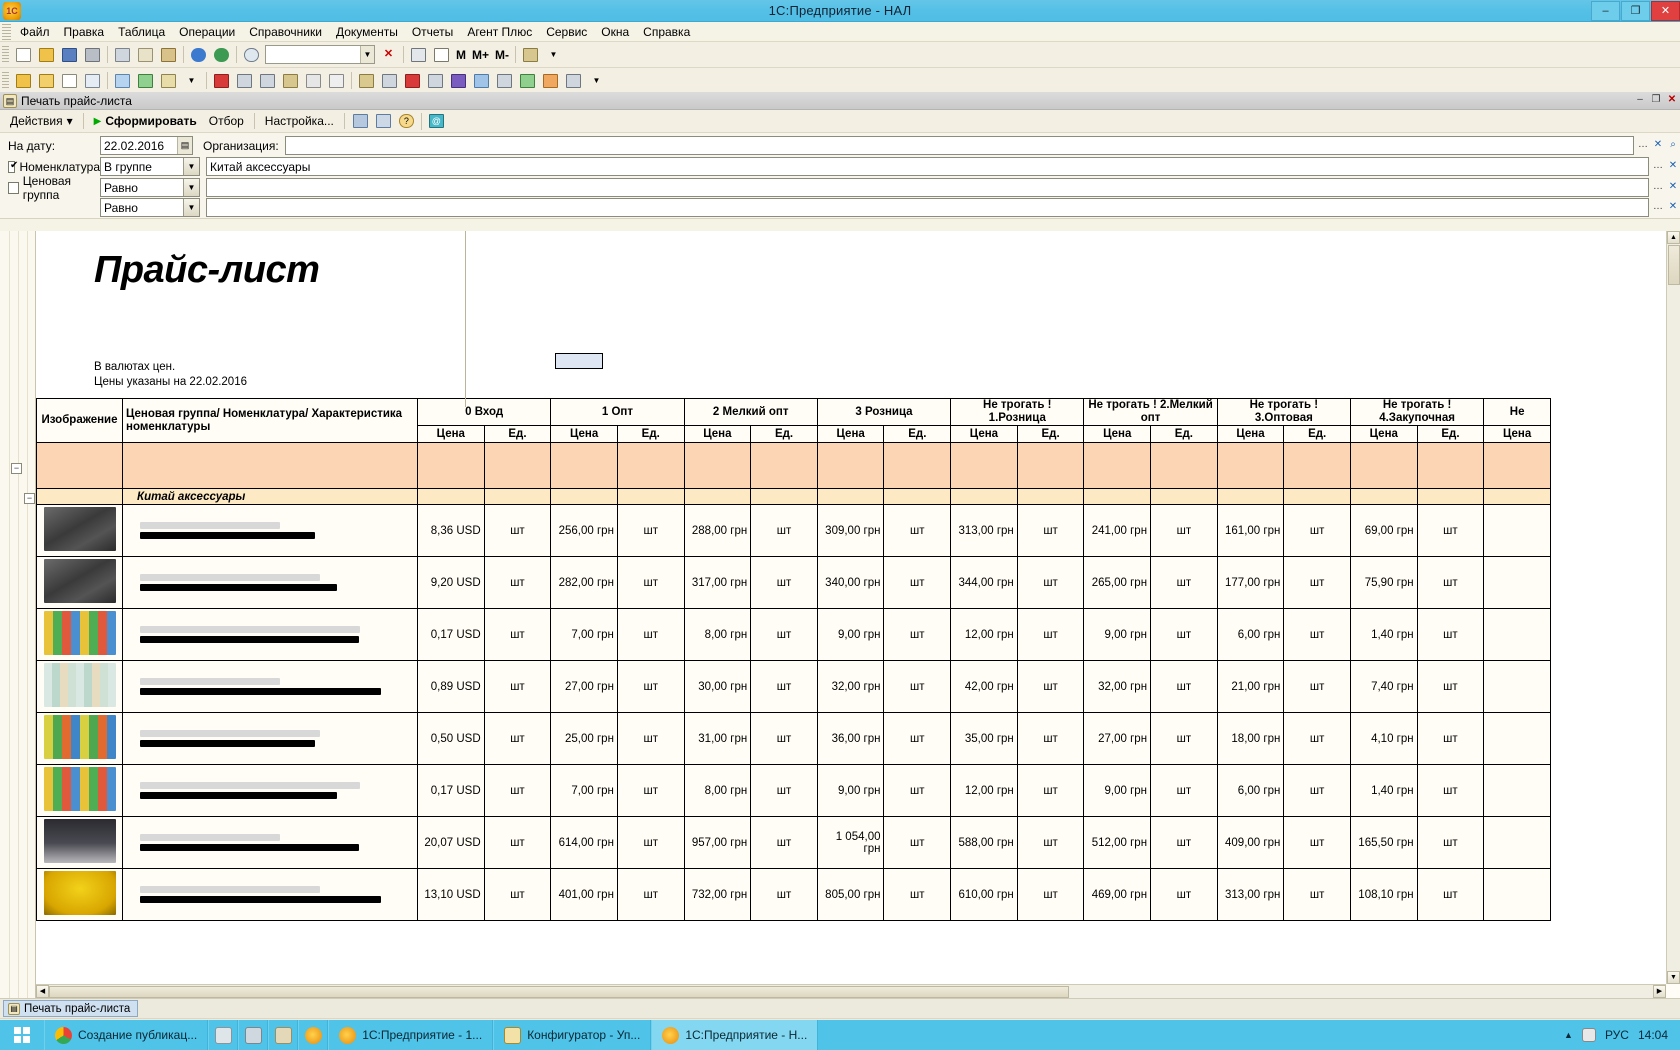 The height and width of the screenshot is (1050, 1680). I want to click on organization-input, so click(959, 145).